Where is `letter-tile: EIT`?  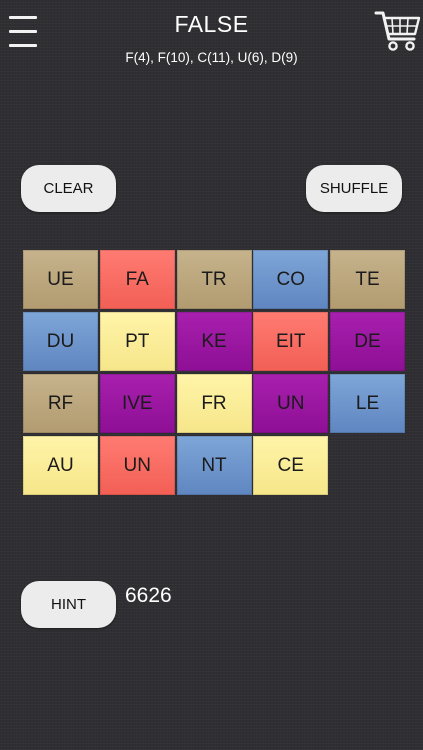
letter-tile: EIT is located at coordinates (291, 341).